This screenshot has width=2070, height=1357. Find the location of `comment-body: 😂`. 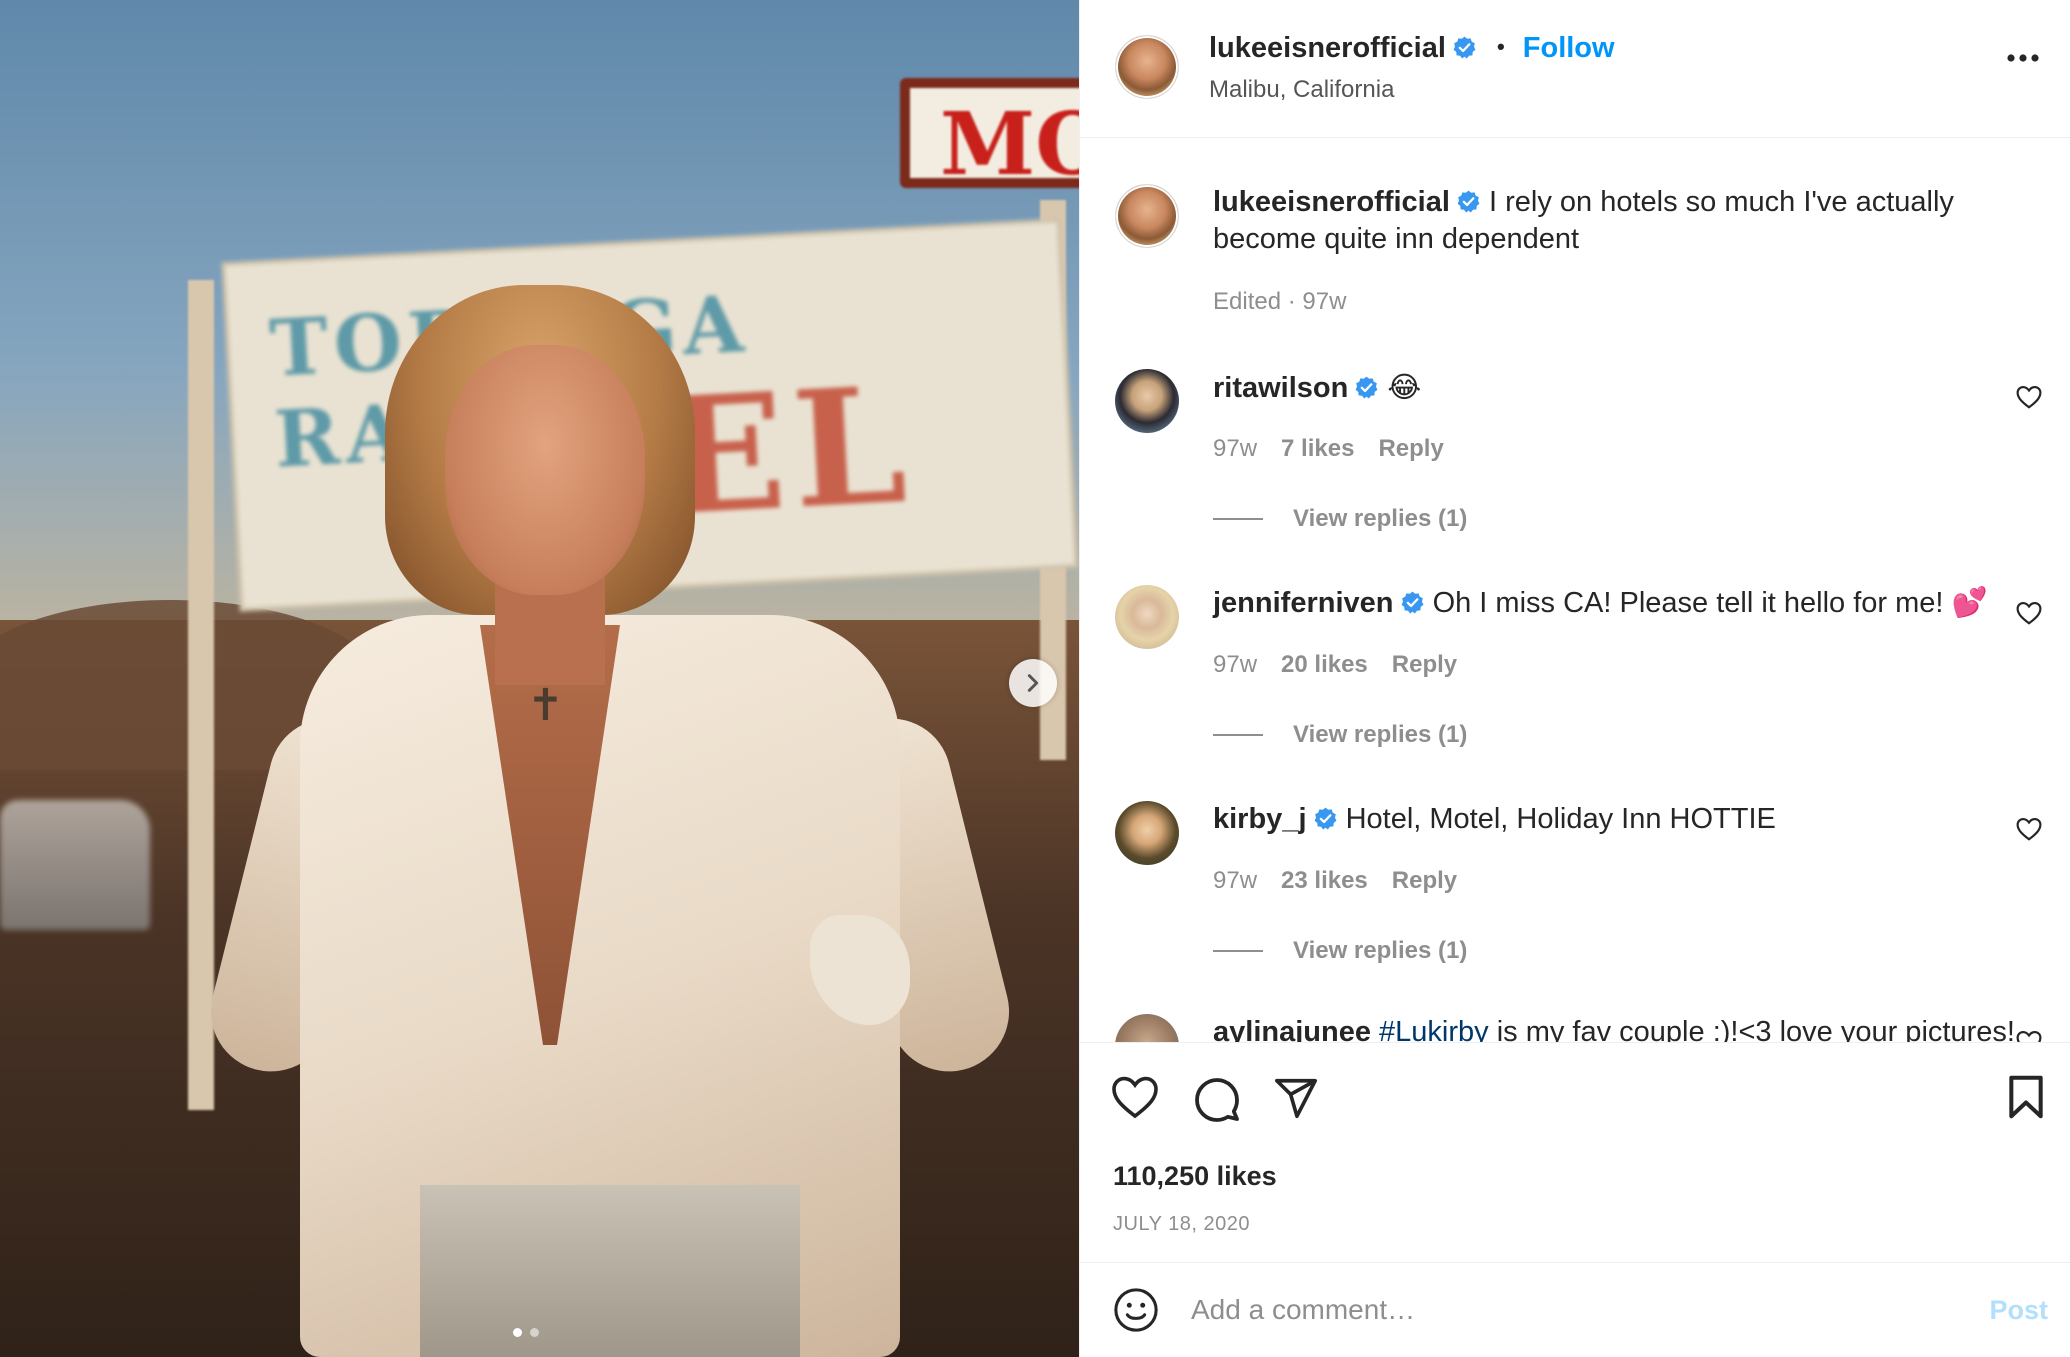

comment-body: 😂 is located at coordinates (1404, 387).